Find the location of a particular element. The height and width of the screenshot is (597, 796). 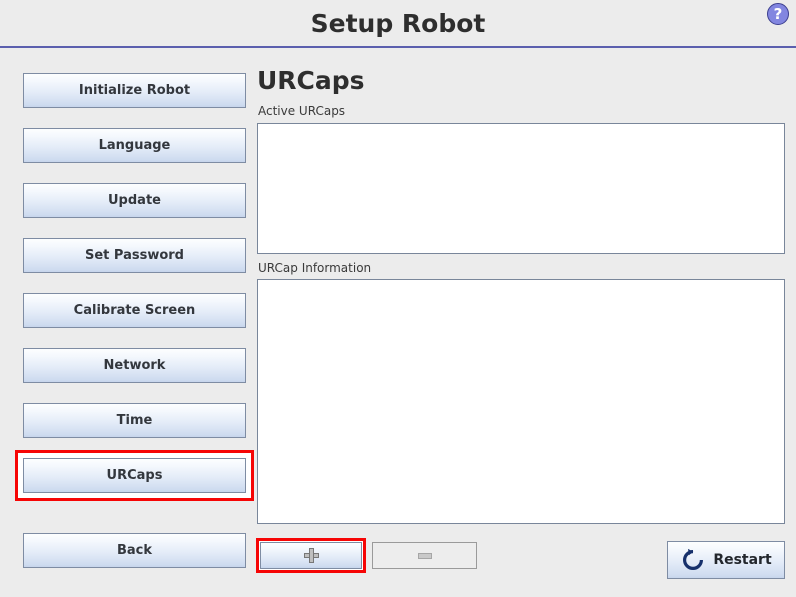

sidebar-item-calibrate-screen: Calibrate Screen is located at coordinates (134, 310).